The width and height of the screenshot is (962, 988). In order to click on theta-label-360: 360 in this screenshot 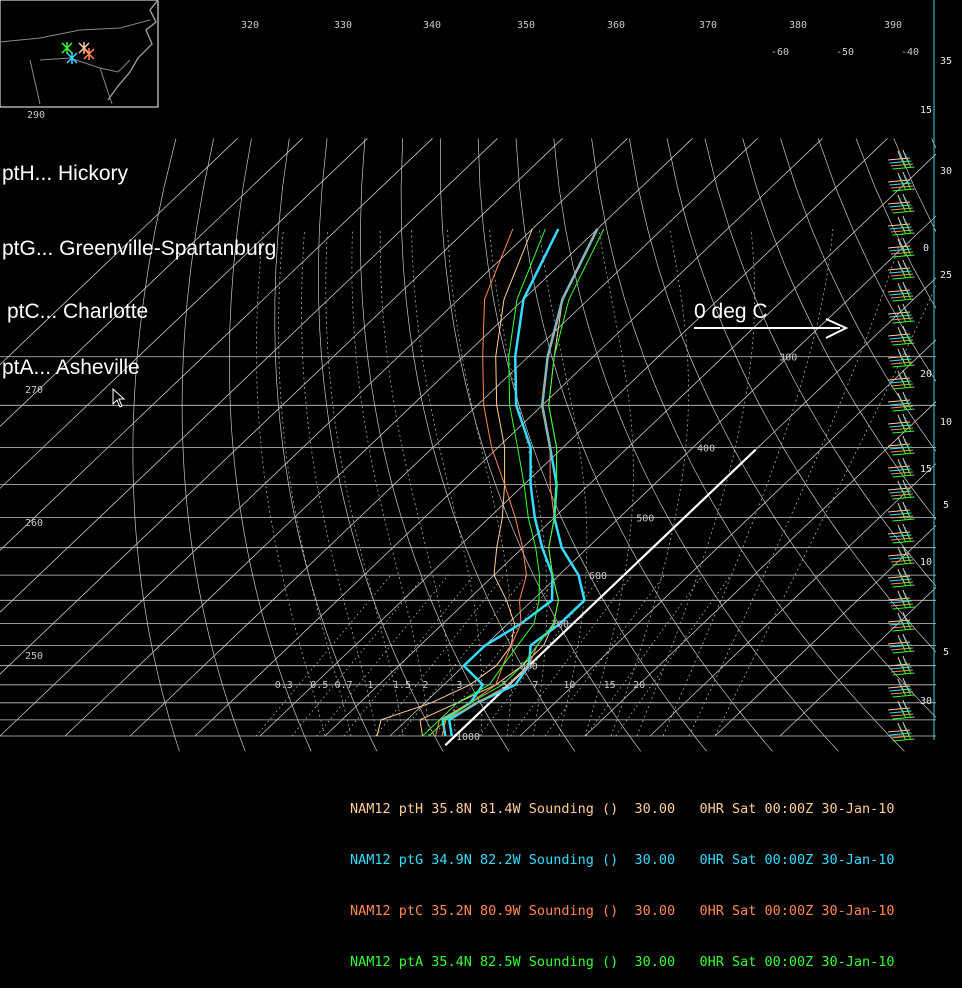, I will do `click(616, 25)`.